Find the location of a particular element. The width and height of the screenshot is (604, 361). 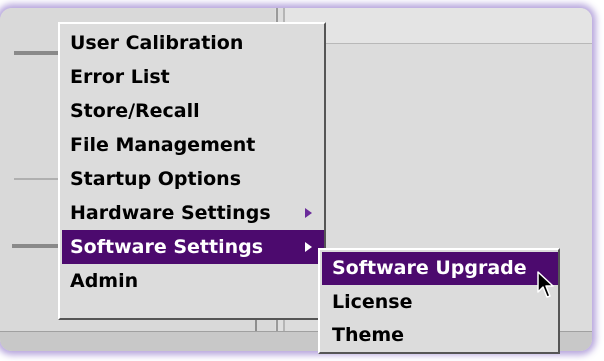

mouse-pointer-icon is located at coordinates (545, 284).